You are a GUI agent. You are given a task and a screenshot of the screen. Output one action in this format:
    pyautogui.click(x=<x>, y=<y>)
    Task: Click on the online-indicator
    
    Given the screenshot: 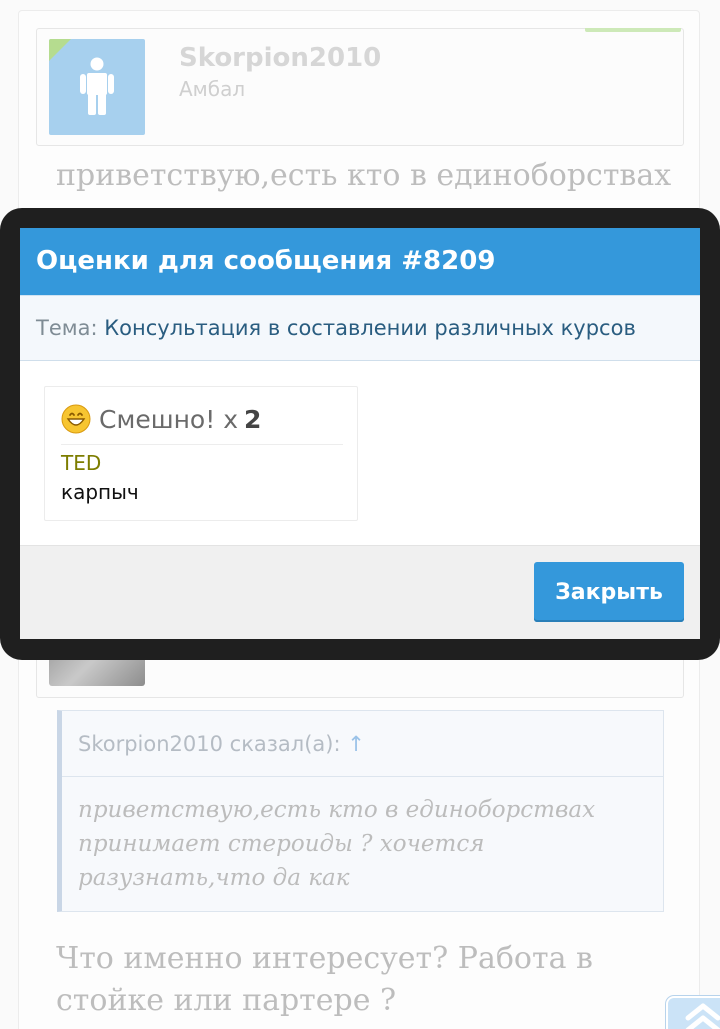 What is the action you would take?
    pyautogui.click(x=633, y=30)
    